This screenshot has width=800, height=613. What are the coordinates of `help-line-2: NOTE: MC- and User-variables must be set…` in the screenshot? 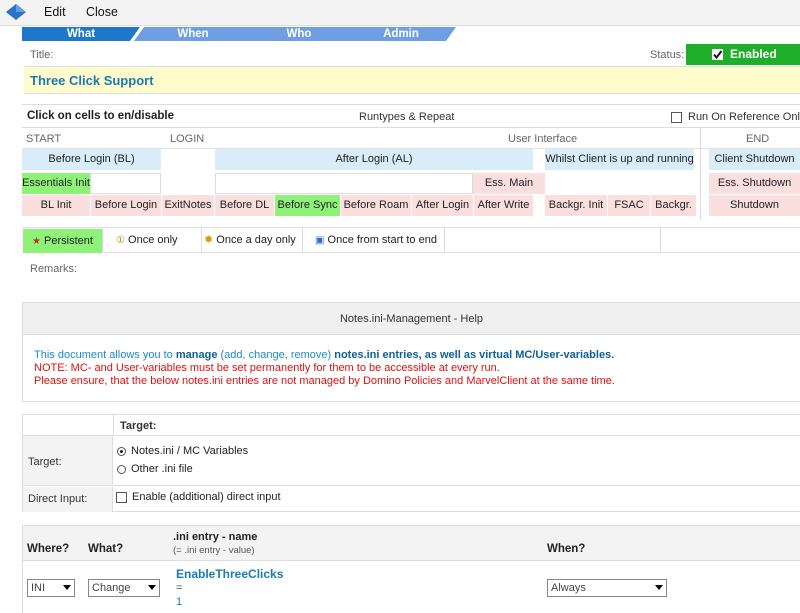 It's located at (267, 368).